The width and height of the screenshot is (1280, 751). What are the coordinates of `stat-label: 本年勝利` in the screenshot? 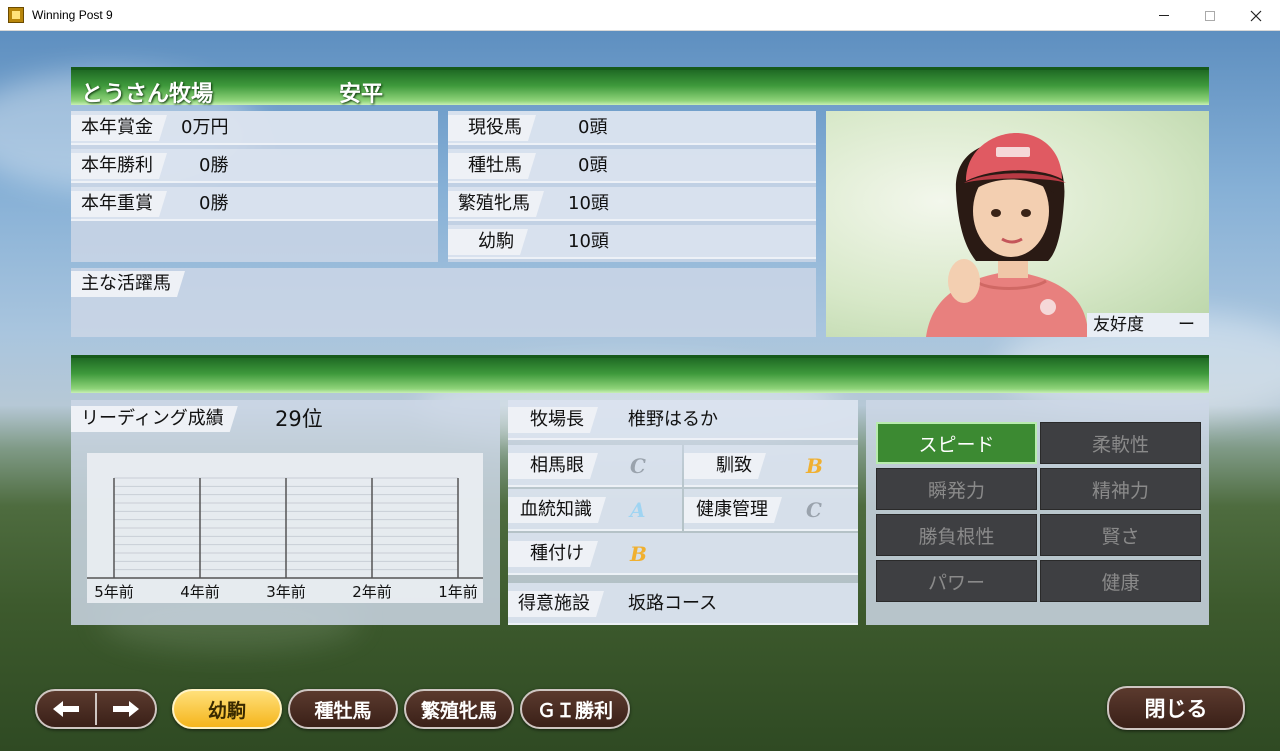 It's located at (119, 166).